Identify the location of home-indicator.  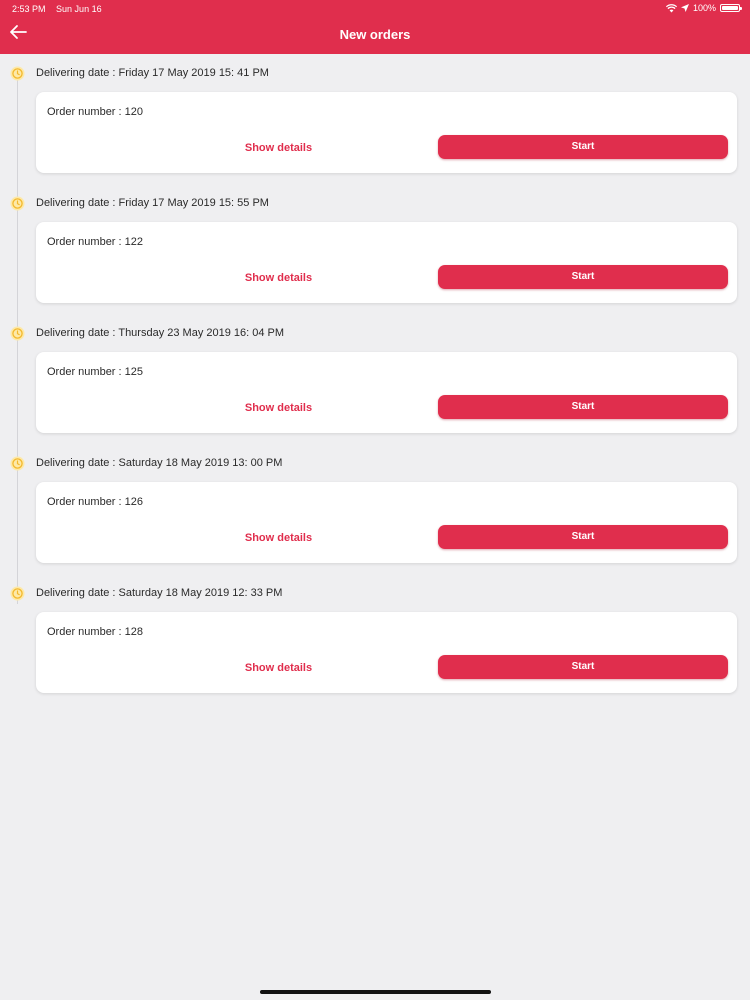
(375, 992).